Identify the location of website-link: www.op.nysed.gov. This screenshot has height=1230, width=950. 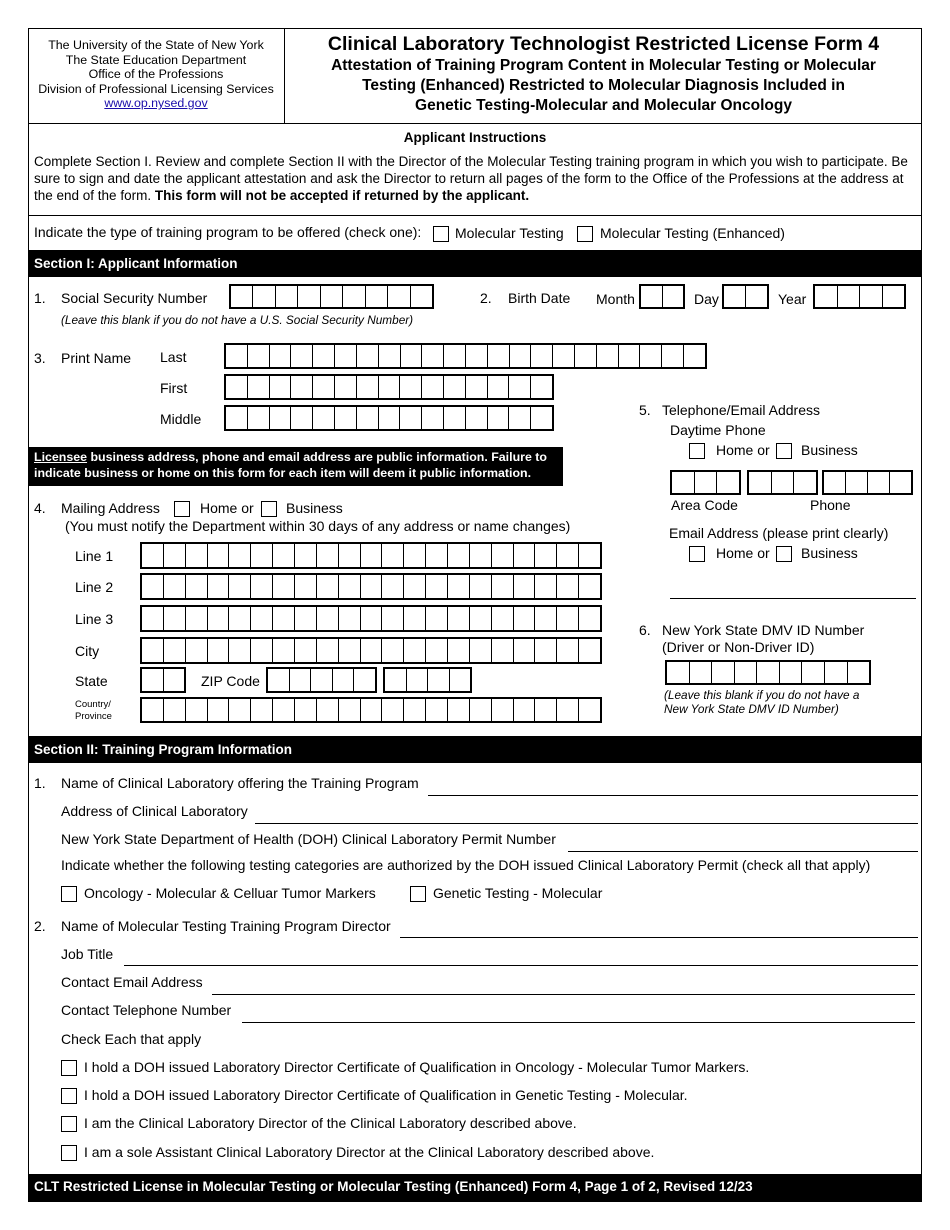
(155, 103).